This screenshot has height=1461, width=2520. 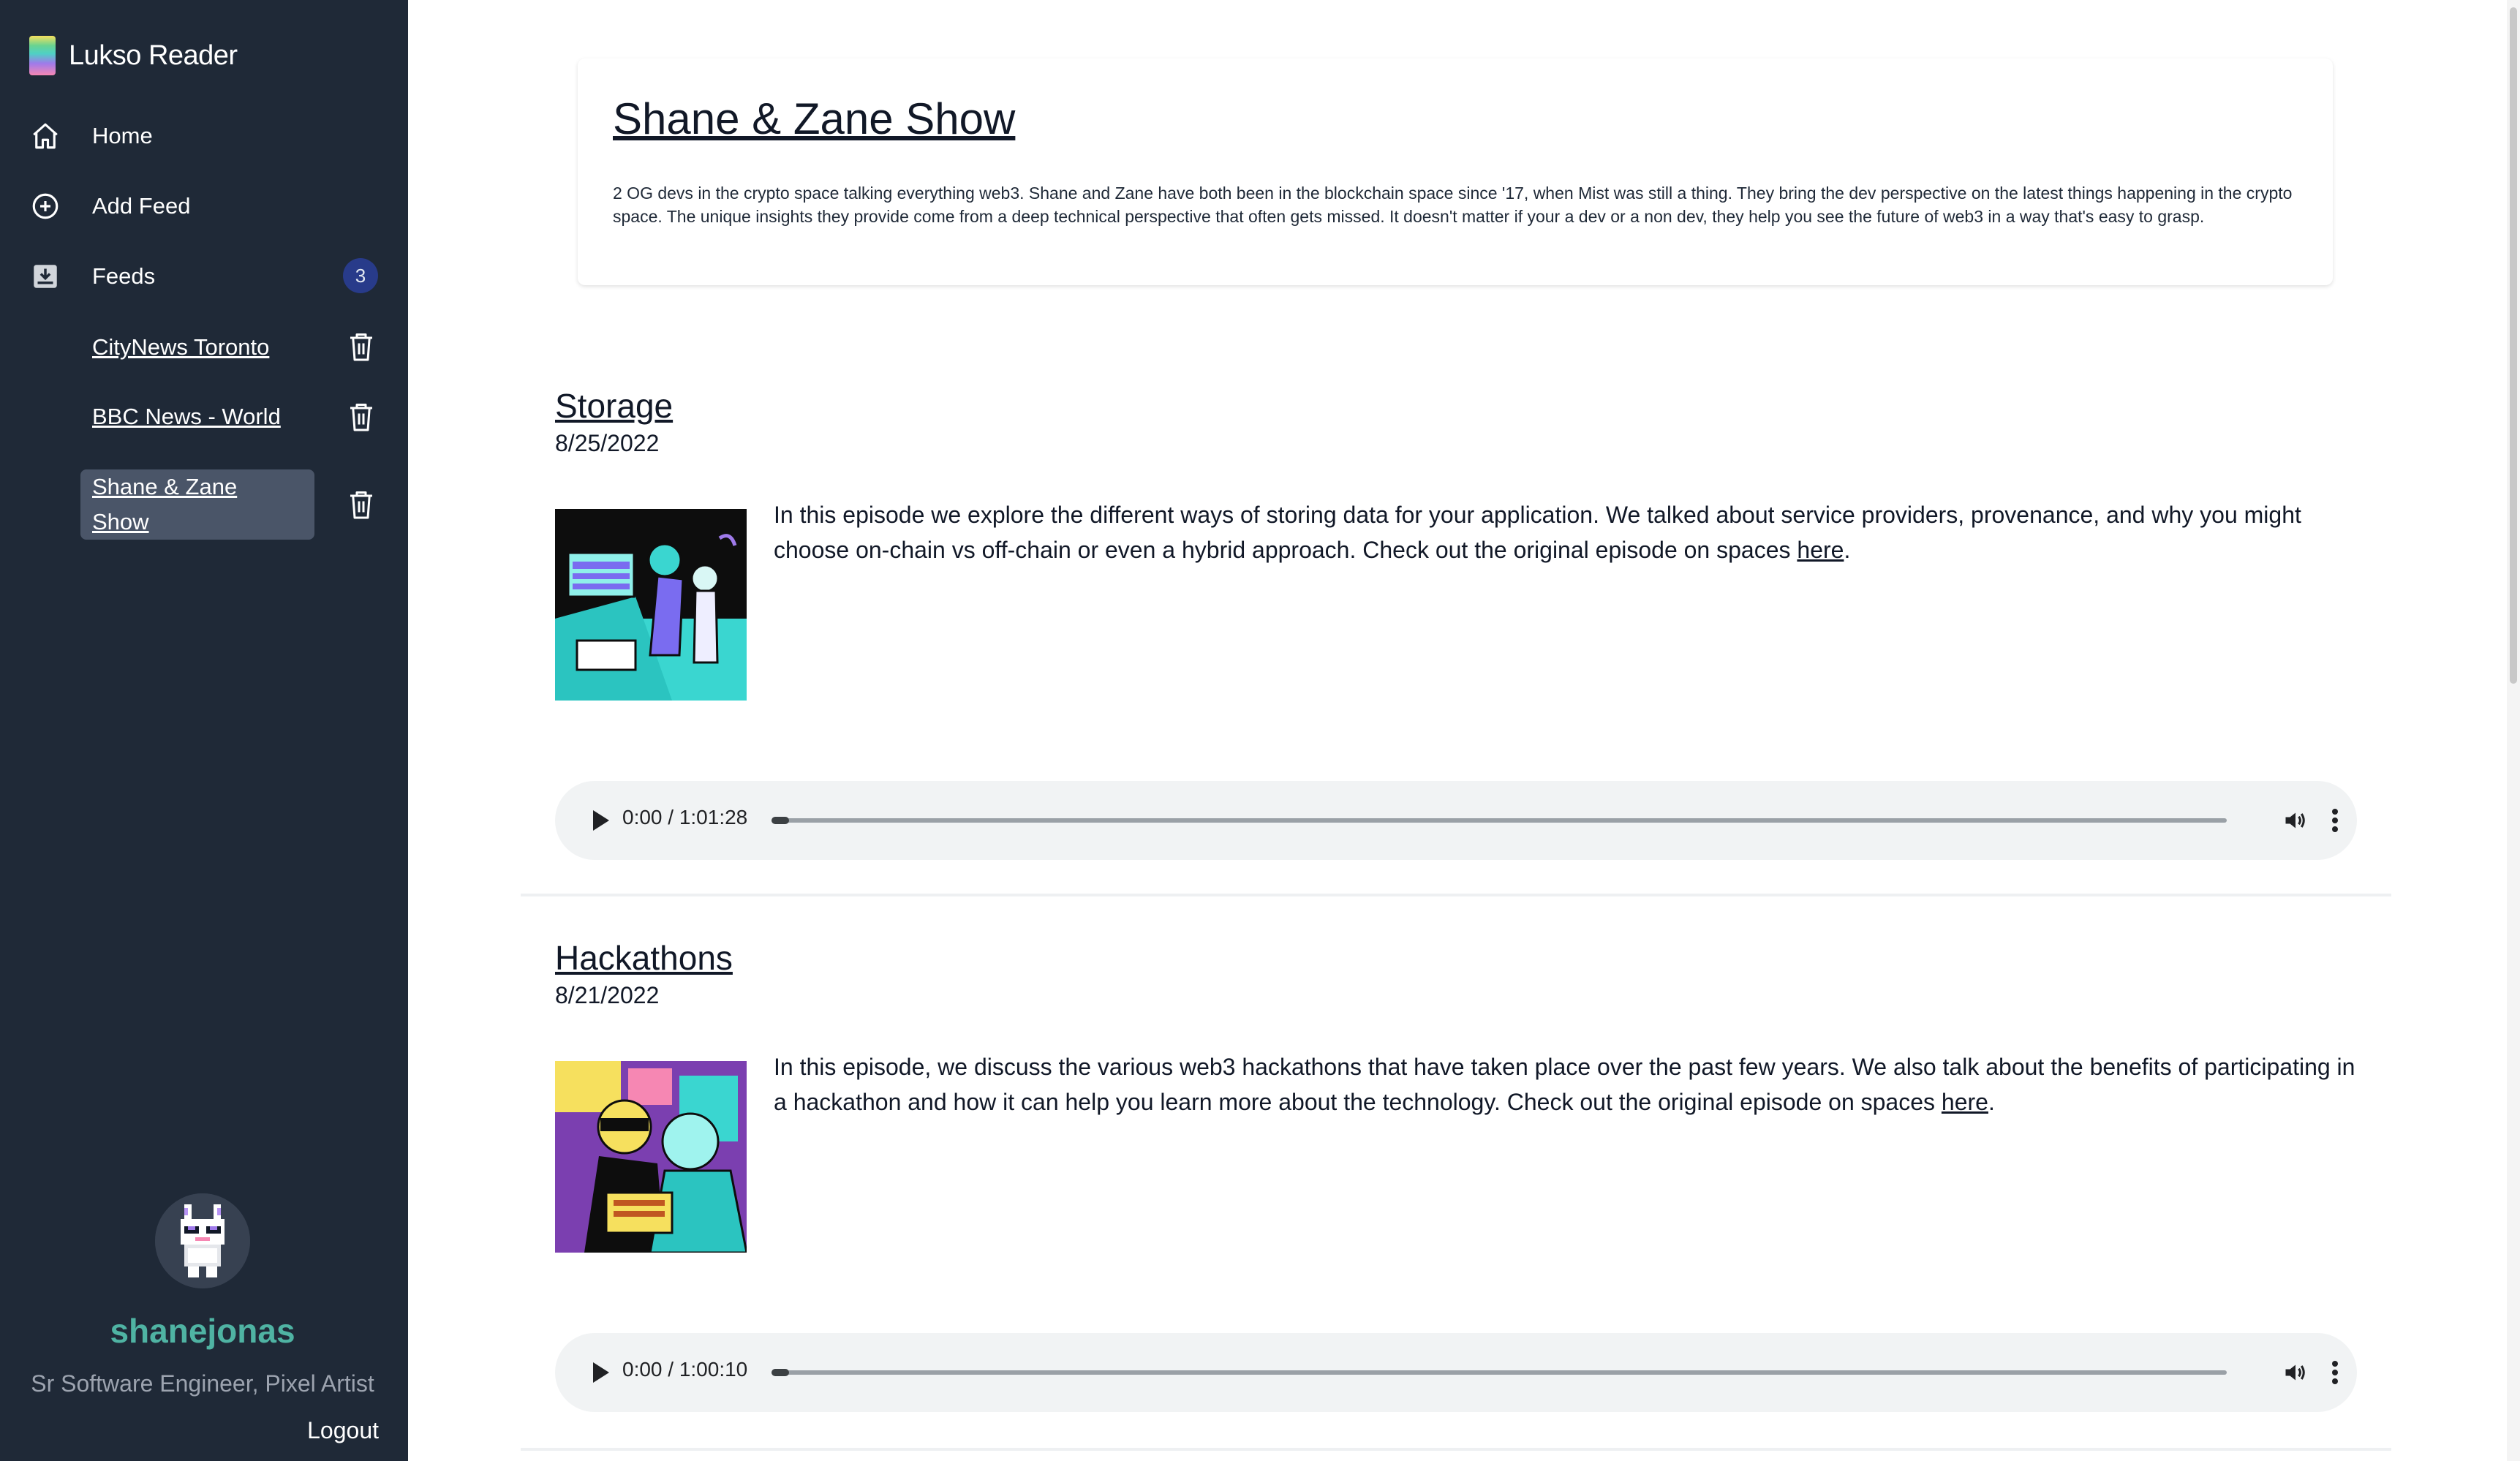 I want to click on nav-feeds-label: Feeds, so click(x=124, y=276).